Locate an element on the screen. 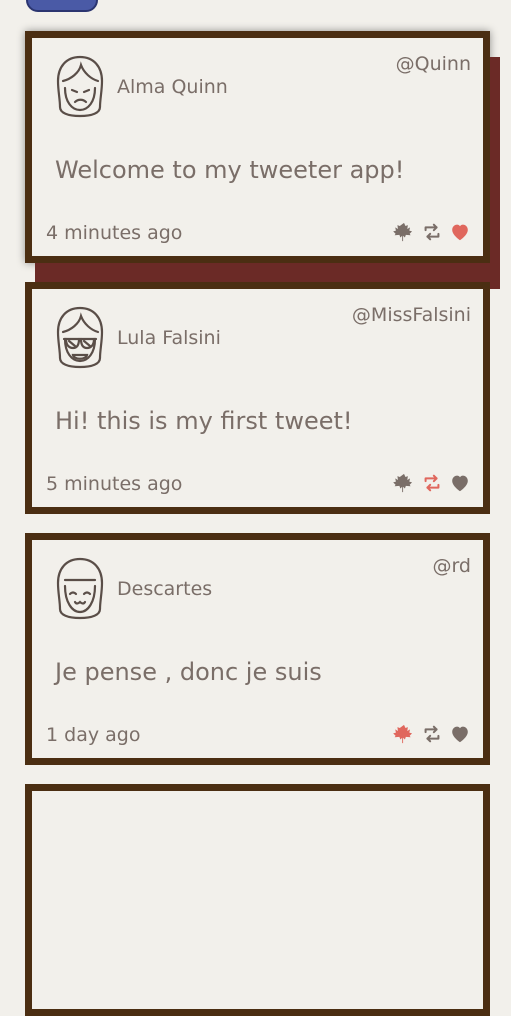 The height and width of the screenshot is (1016, 511). user-name: Descartes is located at coordinates (165, 589).